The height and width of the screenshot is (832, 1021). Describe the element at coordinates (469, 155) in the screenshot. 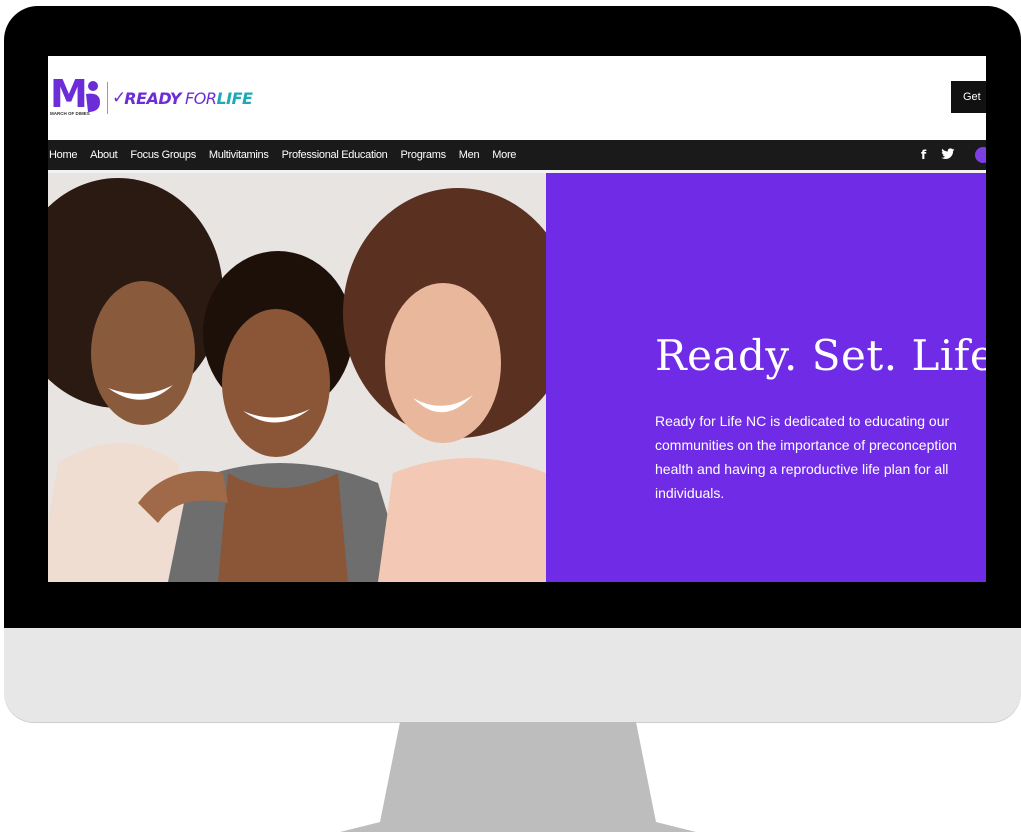

I see `nav-item-men: Men` at that location.